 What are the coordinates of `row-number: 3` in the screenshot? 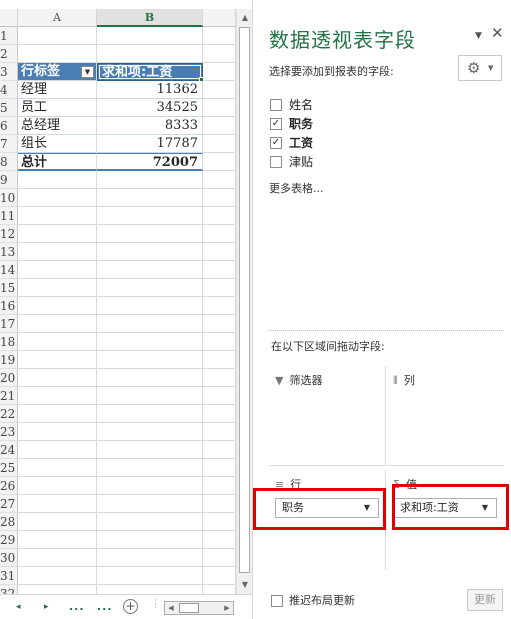 It's located at (9, 72).